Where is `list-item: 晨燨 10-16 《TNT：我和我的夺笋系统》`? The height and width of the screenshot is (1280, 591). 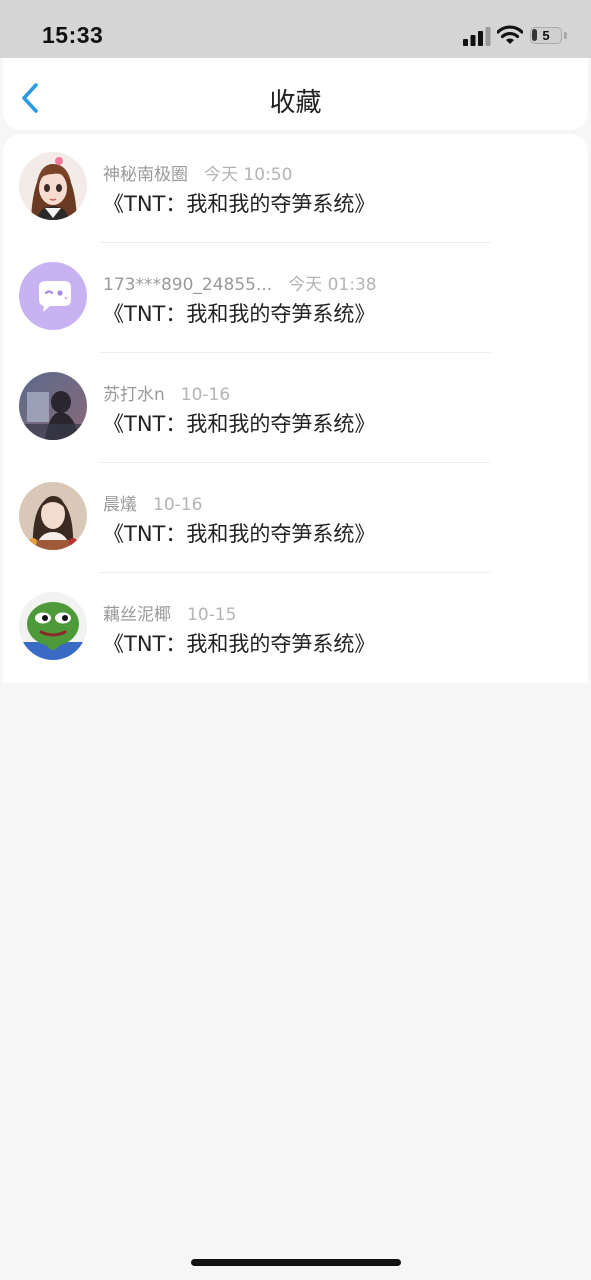
list-item: 晨燨 10-16 《TNT：我和我的夺笋系统》 is located at coordinates (295, 519).